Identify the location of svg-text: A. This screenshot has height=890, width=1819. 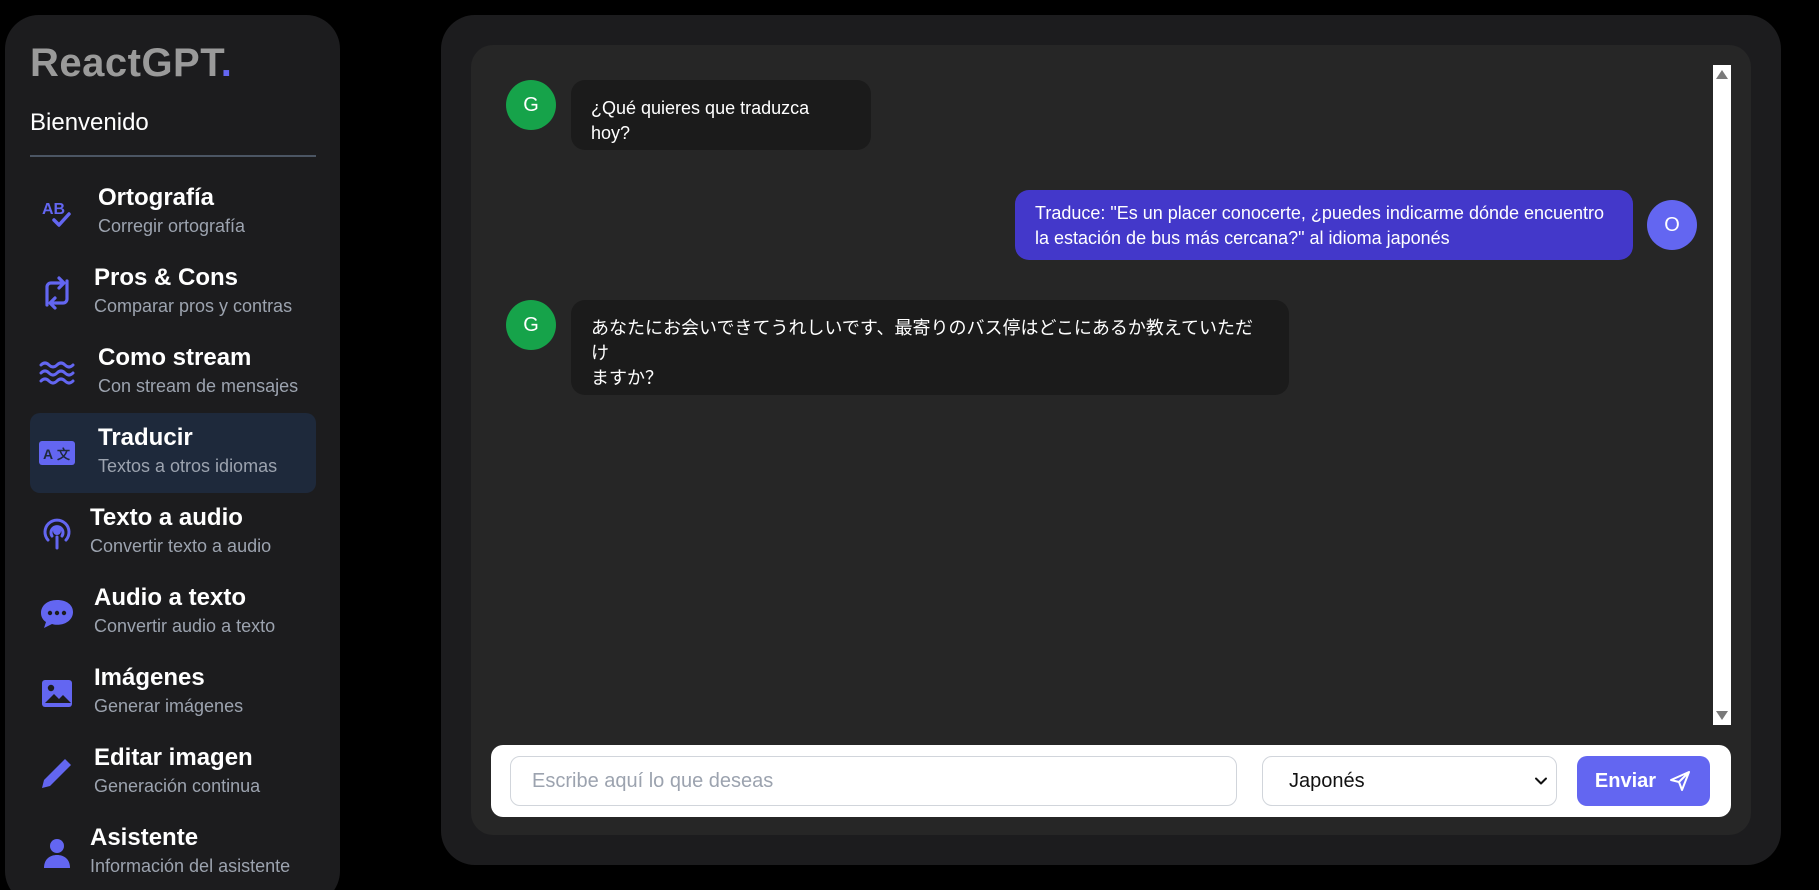
(48, 454).